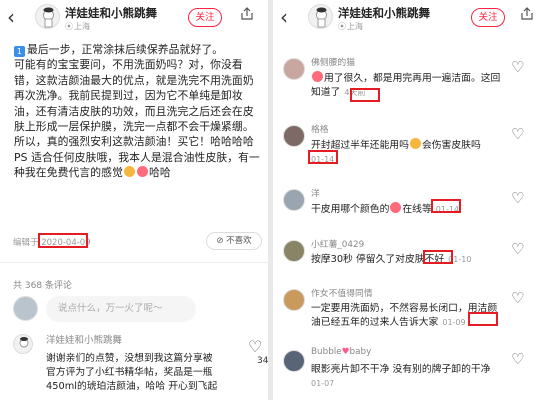 Image resolution: width=541 pixels, height=400 pixels. I want to click on post-paragraph-4: PS 适合任何皮肤哦，我本人是混合油性皮肤，有一种我在免费代言的感觉 哈哈, so click(138, 165).